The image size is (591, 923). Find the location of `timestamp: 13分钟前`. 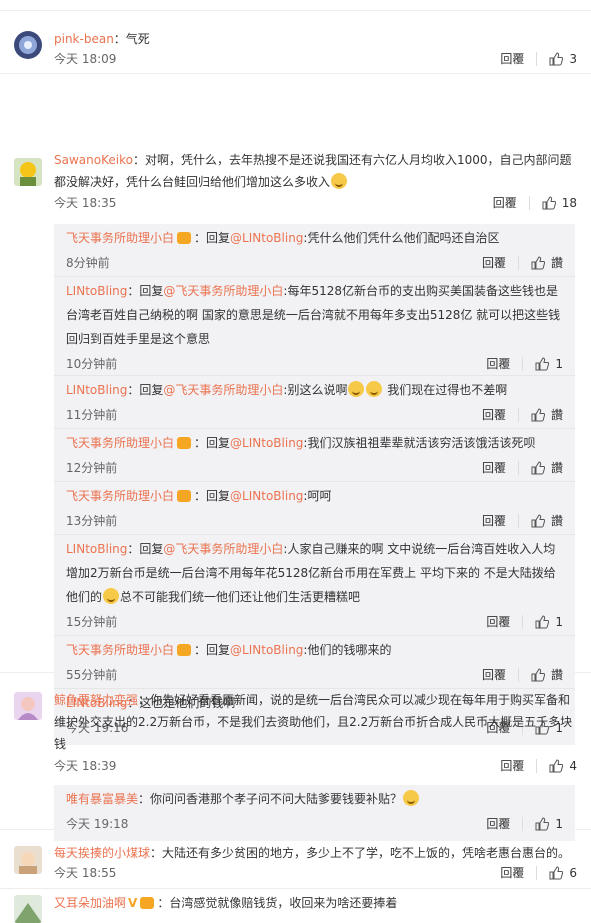

timestamp: 13分钟前 is located at coordinates (92, 521).